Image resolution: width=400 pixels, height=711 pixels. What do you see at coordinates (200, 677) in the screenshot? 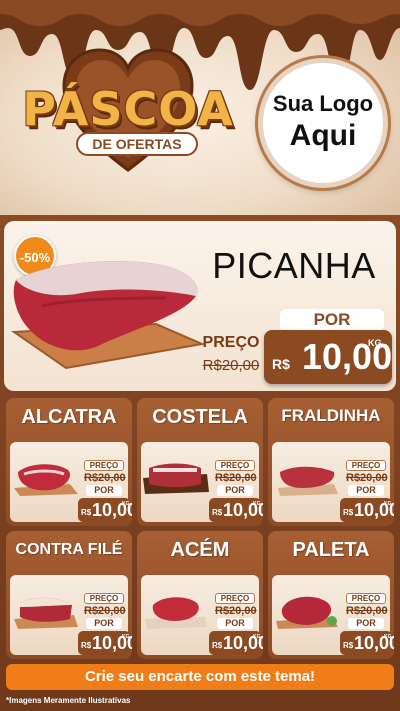
I see `cta-banner: Crie seu encarte com este tema!` at bounding box center [200, 677].